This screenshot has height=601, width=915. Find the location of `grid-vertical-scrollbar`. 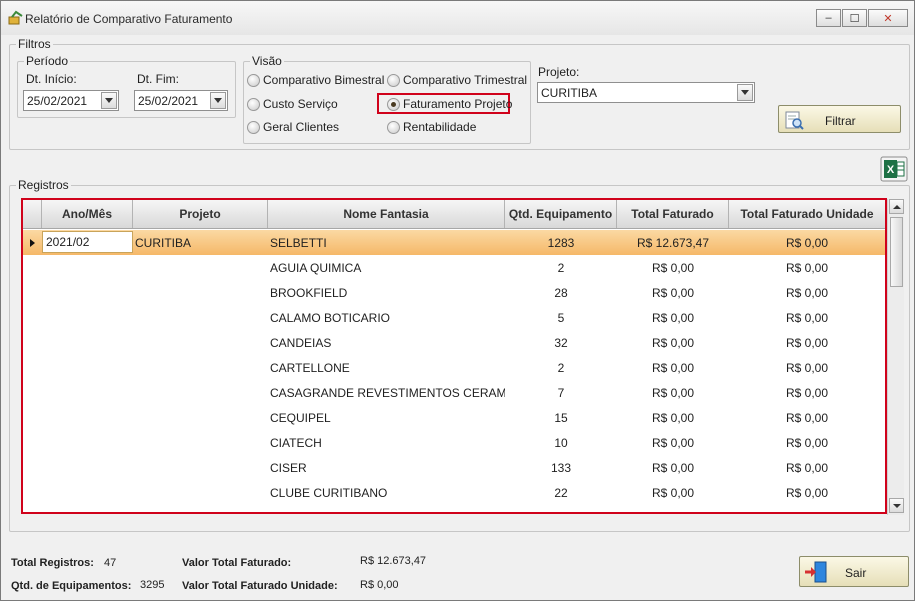

grid-vertical-scrollbar is located at coordinates (895, 357).